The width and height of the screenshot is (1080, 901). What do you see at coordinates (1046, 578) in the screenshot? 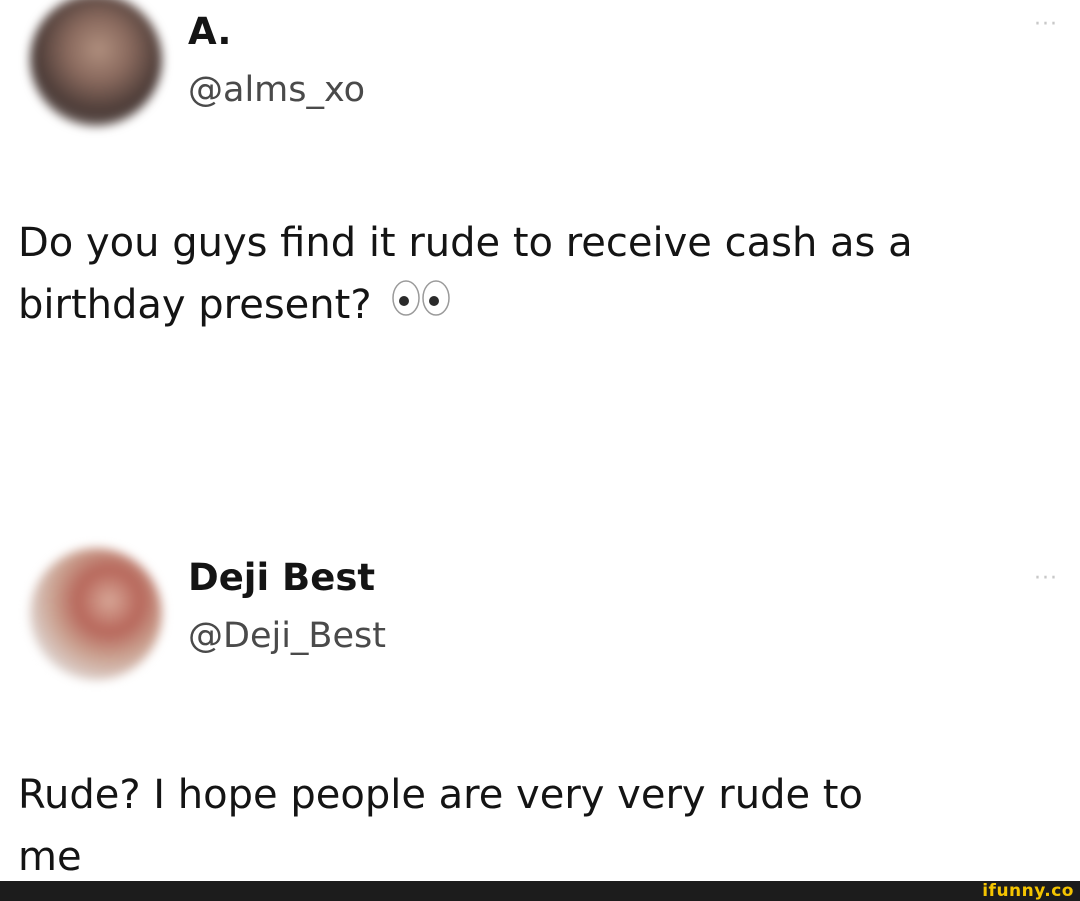
I see `more-options-icon: ···` at bounding box center [1046, 578].